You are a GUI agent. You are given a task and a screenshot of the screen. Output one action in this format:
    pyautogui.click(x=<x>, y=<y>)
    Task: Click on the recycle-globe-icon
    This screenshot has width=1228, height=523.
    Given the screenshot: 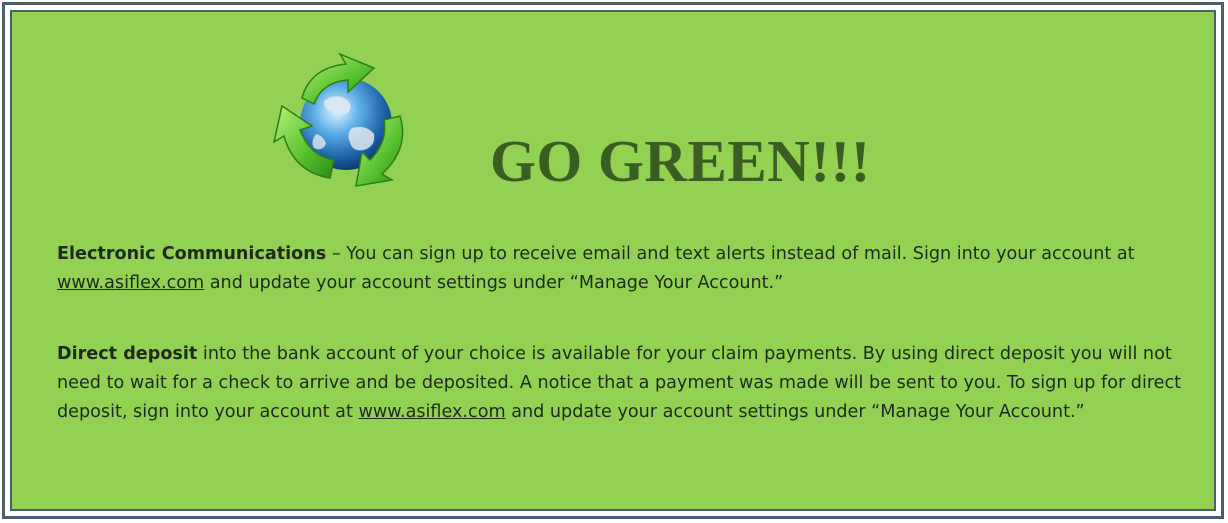 What is the action you would take?
    pyautogui.click(x=338, y=119)
    